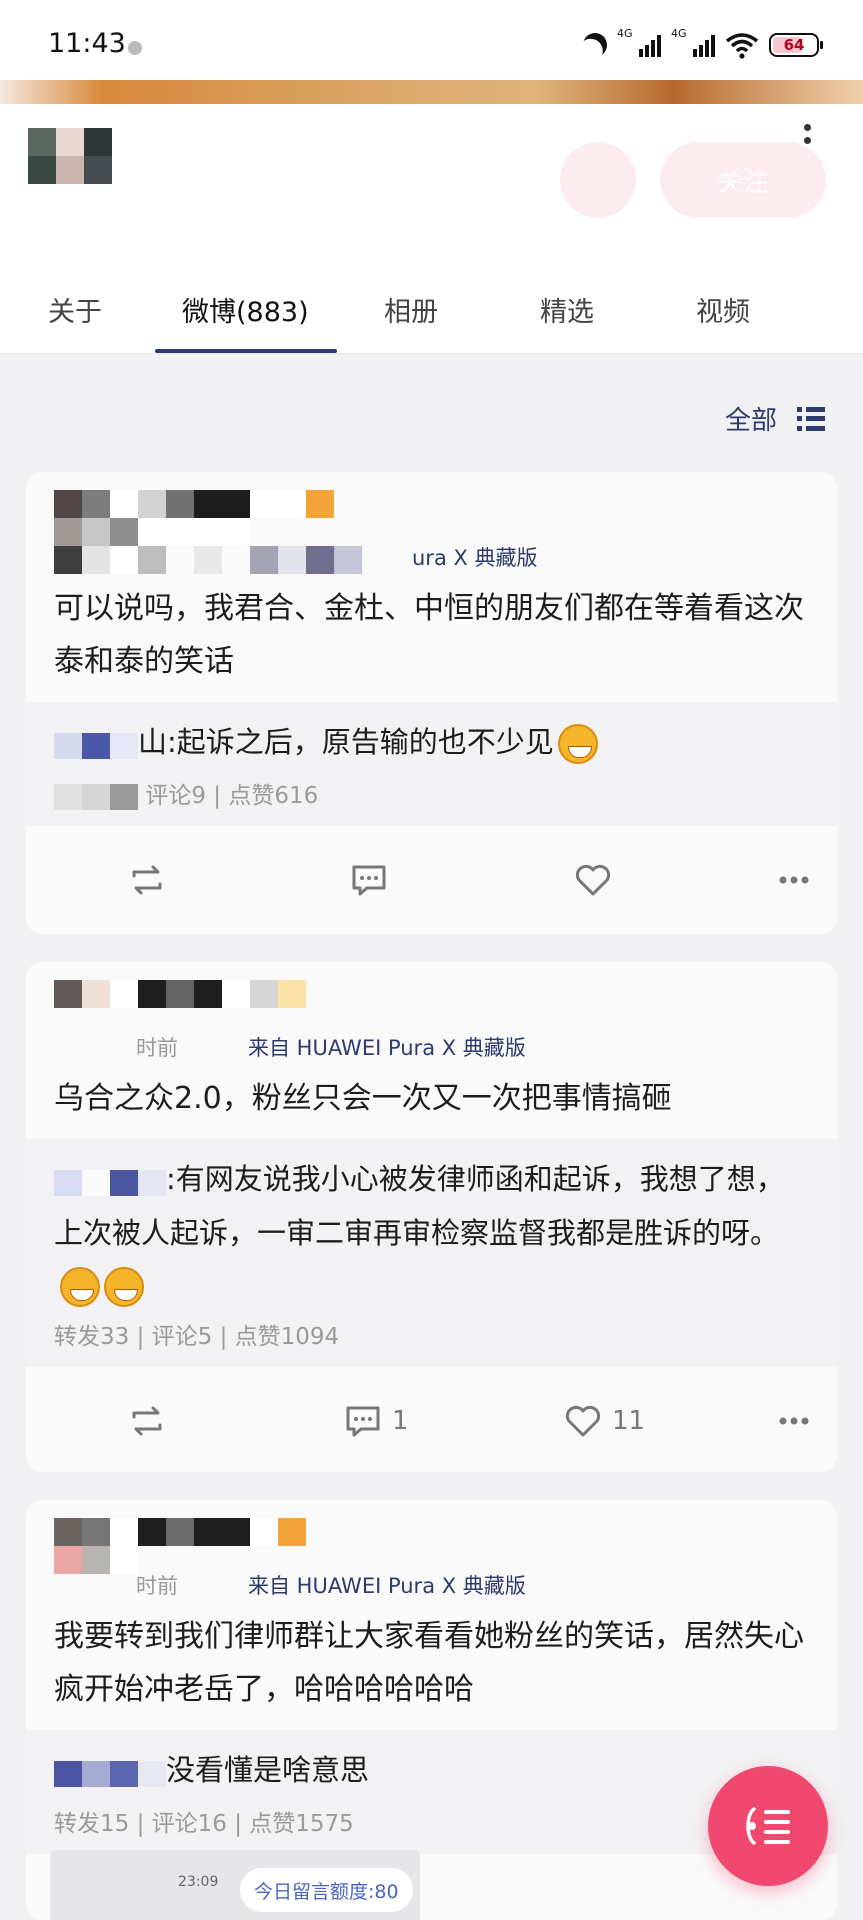  Describe the element at coordinates (604, 1421) in the screenshot. I see `like-button: 11` at that location.